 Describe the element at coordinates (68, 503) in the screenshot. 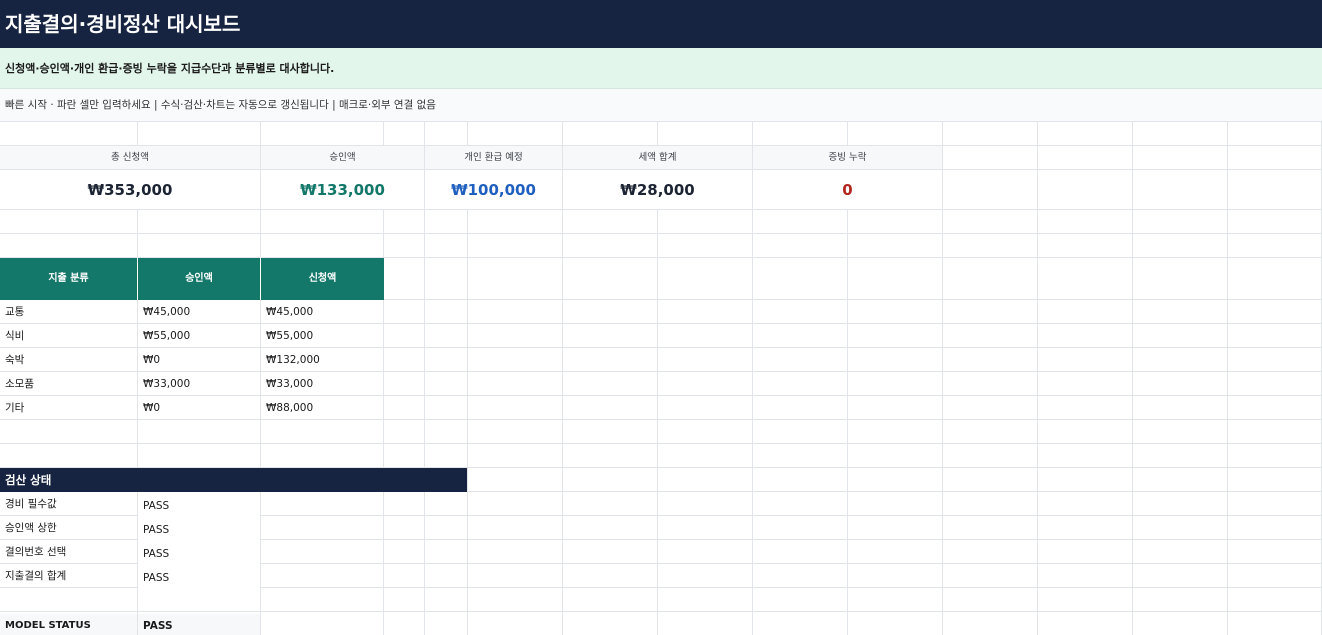

I see `check-label: 경비 필수값` at that location.